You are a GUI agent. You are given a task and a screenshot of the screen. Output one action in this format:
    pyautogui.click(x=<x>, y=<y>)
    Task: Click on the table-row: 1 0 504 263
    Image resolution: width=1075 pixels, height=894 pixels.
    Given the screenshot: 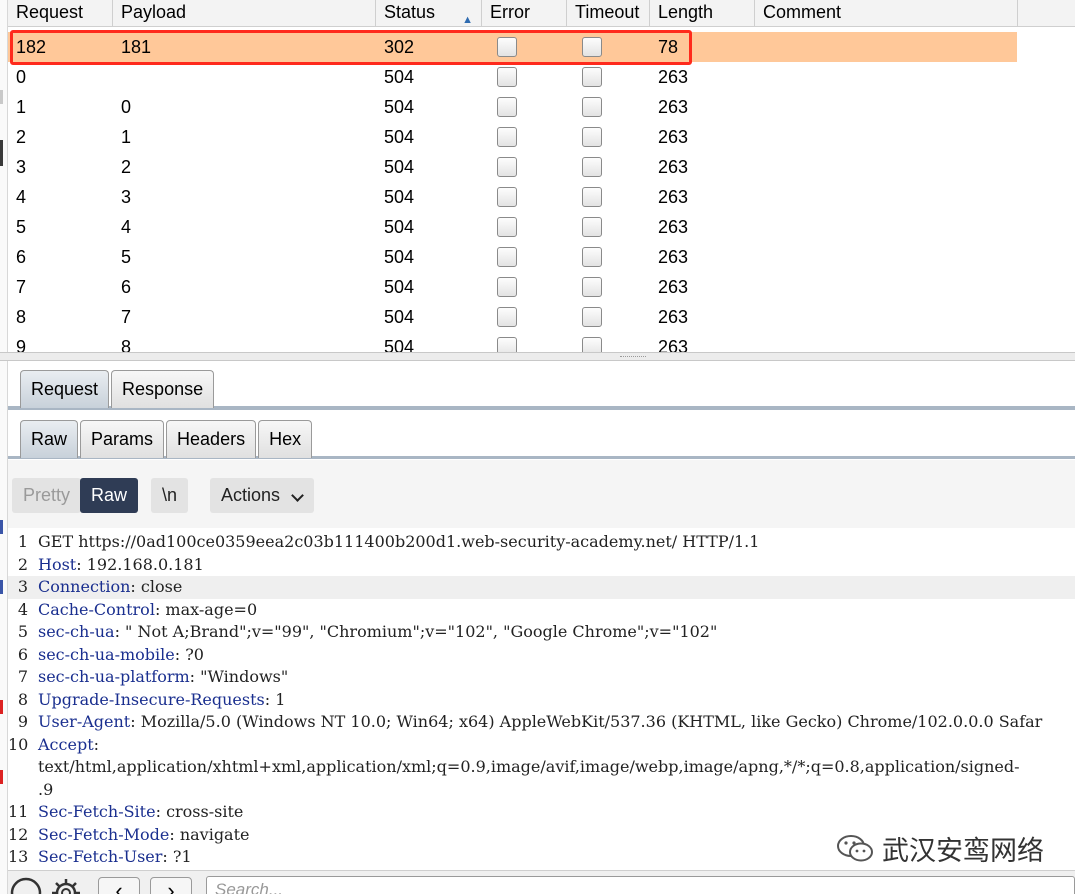 What is the action you would take?
    pyautogui.click(x=512, y=107)
    